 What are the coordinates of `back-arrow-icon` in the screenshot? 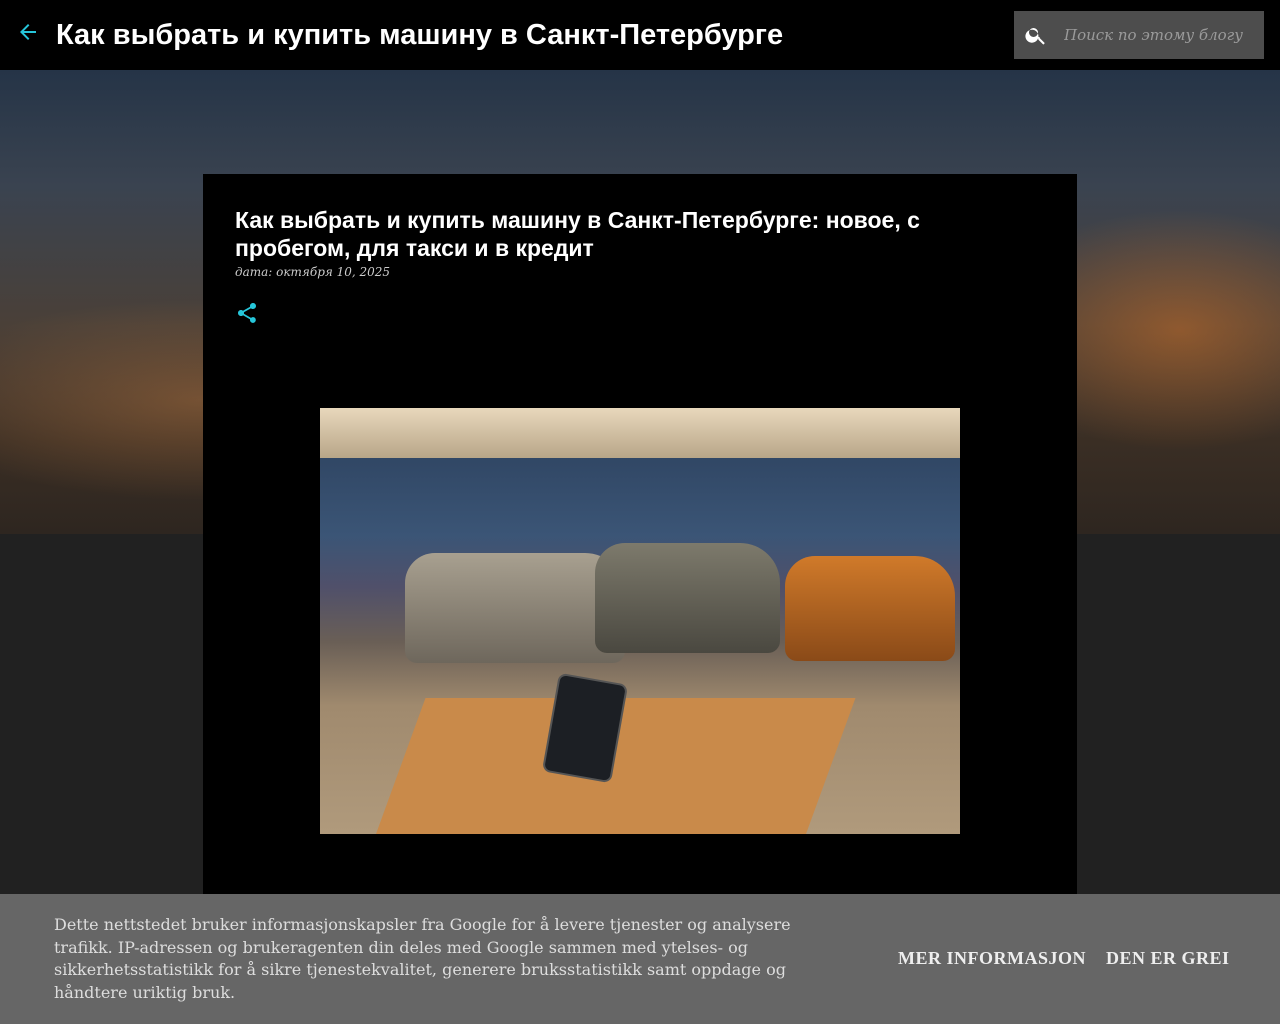 It's located at (36, 35).